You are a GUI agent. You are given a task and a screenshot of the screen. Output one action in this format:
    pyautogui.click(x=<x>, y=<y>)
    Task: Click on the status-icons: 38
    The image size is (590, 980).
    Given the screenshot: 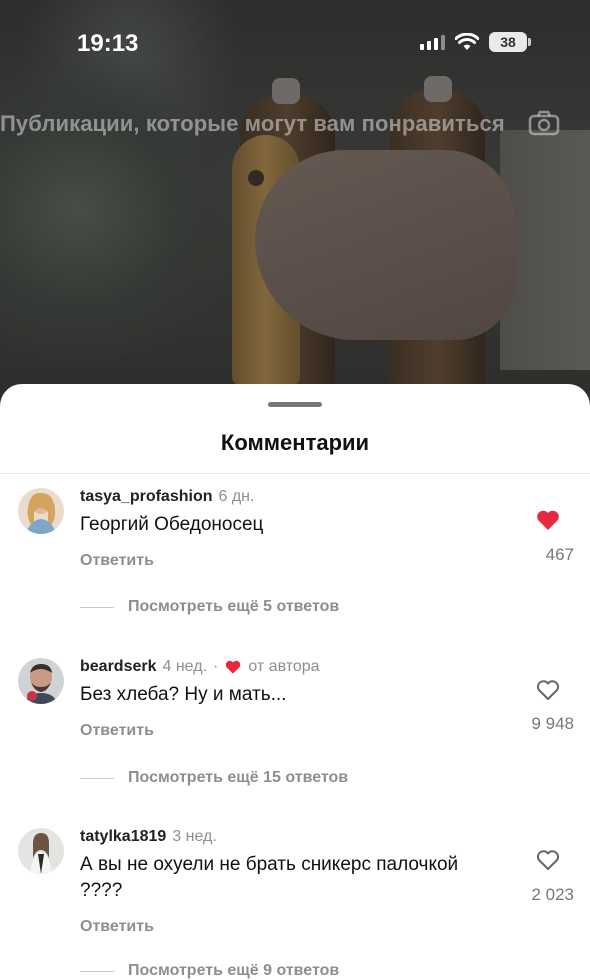 What is the action you would take?
    pyautogui.click(x=475, y=42)
    